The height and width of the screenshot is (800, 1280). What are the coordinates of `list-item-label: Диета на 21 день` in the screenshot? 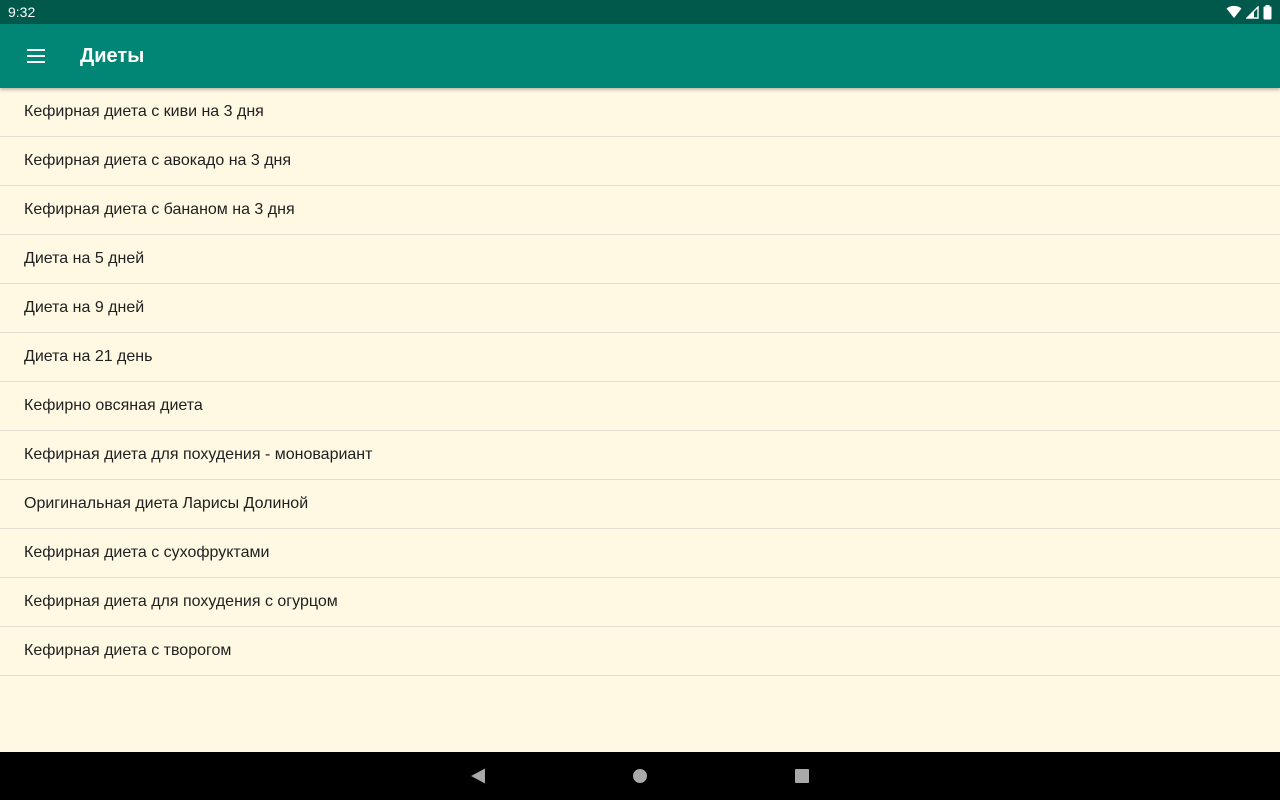 It's located at (88, 356).